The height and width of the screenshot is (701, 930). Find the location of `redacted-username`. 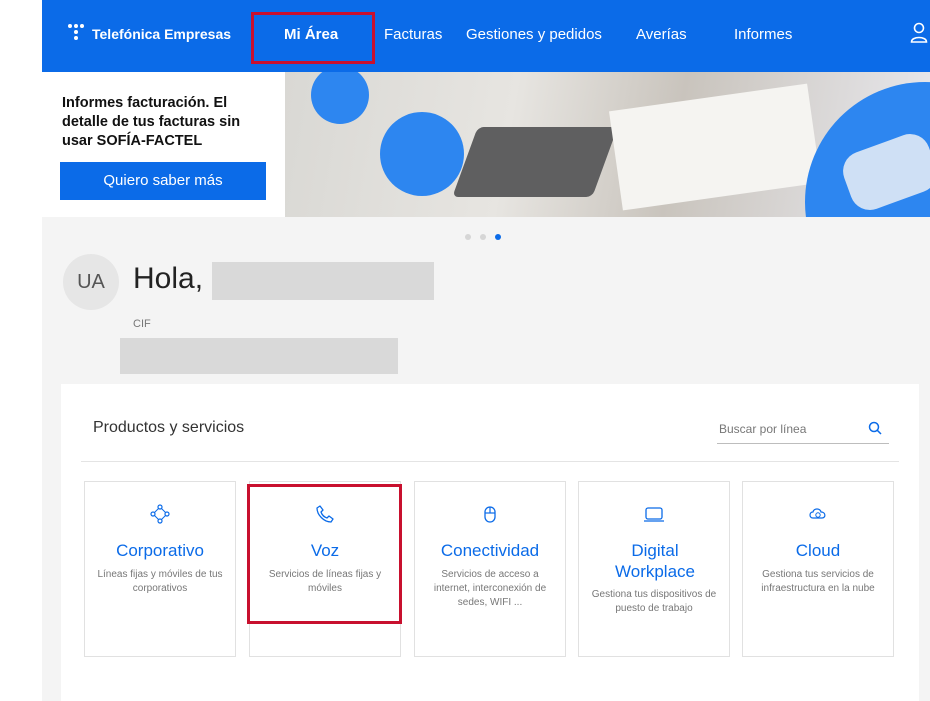

redacted-username is located at coordinates (323, 281).